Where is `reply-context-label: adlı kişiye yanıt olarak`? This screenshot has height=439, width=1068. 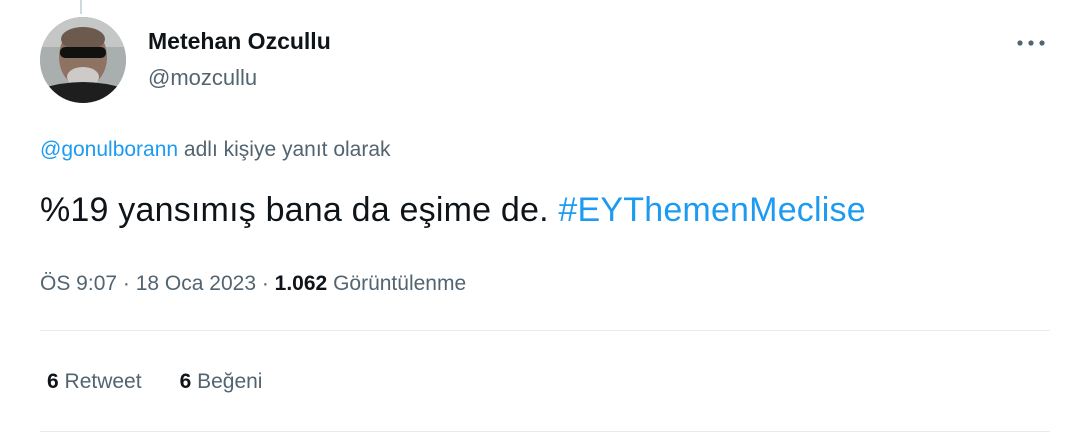 reply-context-label: adlı kişiye yanıt olarak is located at coordinates (284, 149).